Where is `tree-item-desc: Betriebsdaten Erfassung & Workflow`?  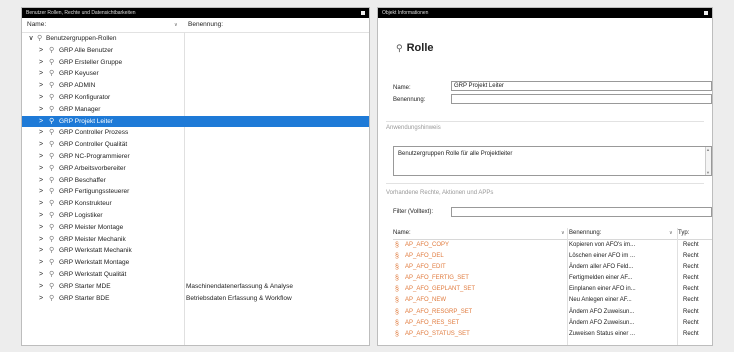
tree-item-desc: Betriebsdaten Erfassung & Workflow is located at coordinates (239, 298).